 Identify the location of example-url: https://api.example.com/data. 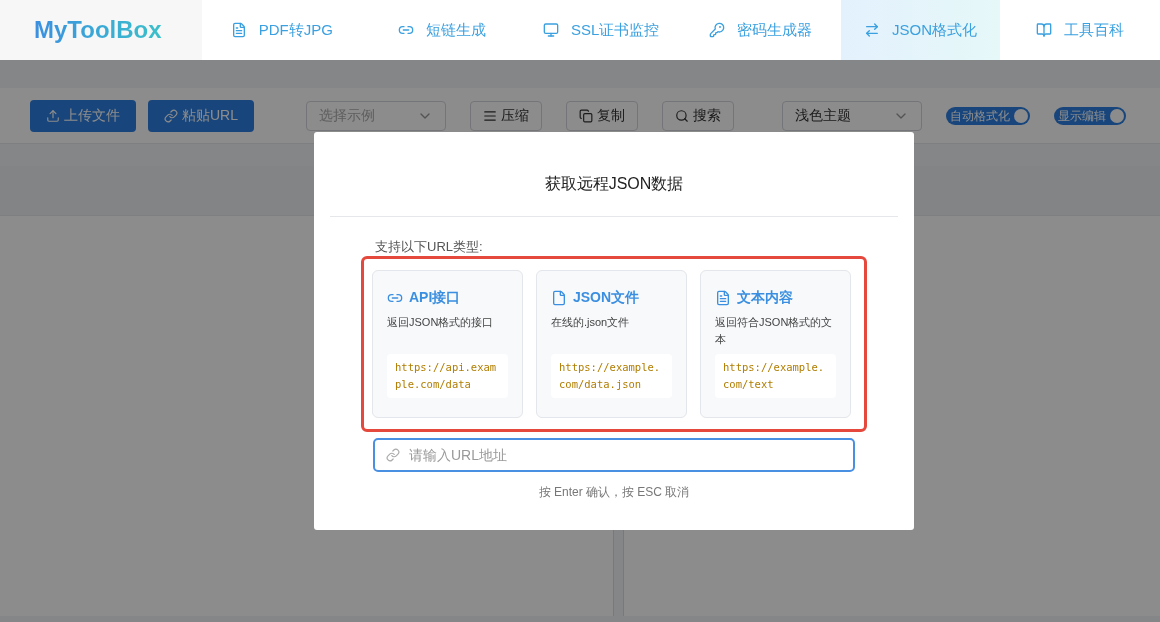
(447, 376).